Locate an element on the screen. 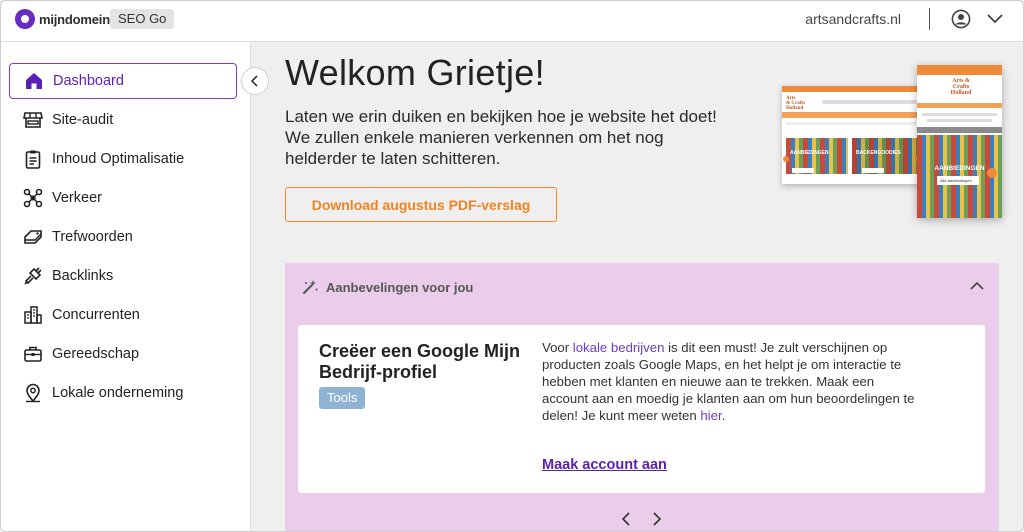  chevron-down-icon is located at coordinates (995, 19).